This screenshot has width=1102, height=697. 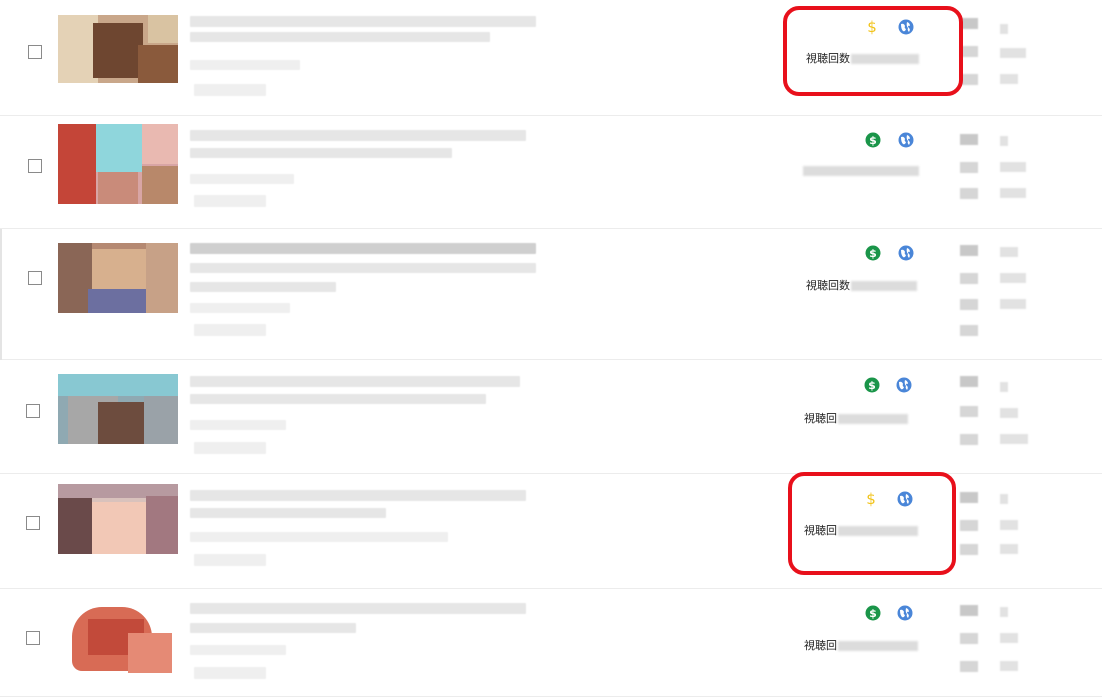 What do you see at coordinates (1, 294) in the screenshot?
I see `row-separator` at bounding box center [1, 294].